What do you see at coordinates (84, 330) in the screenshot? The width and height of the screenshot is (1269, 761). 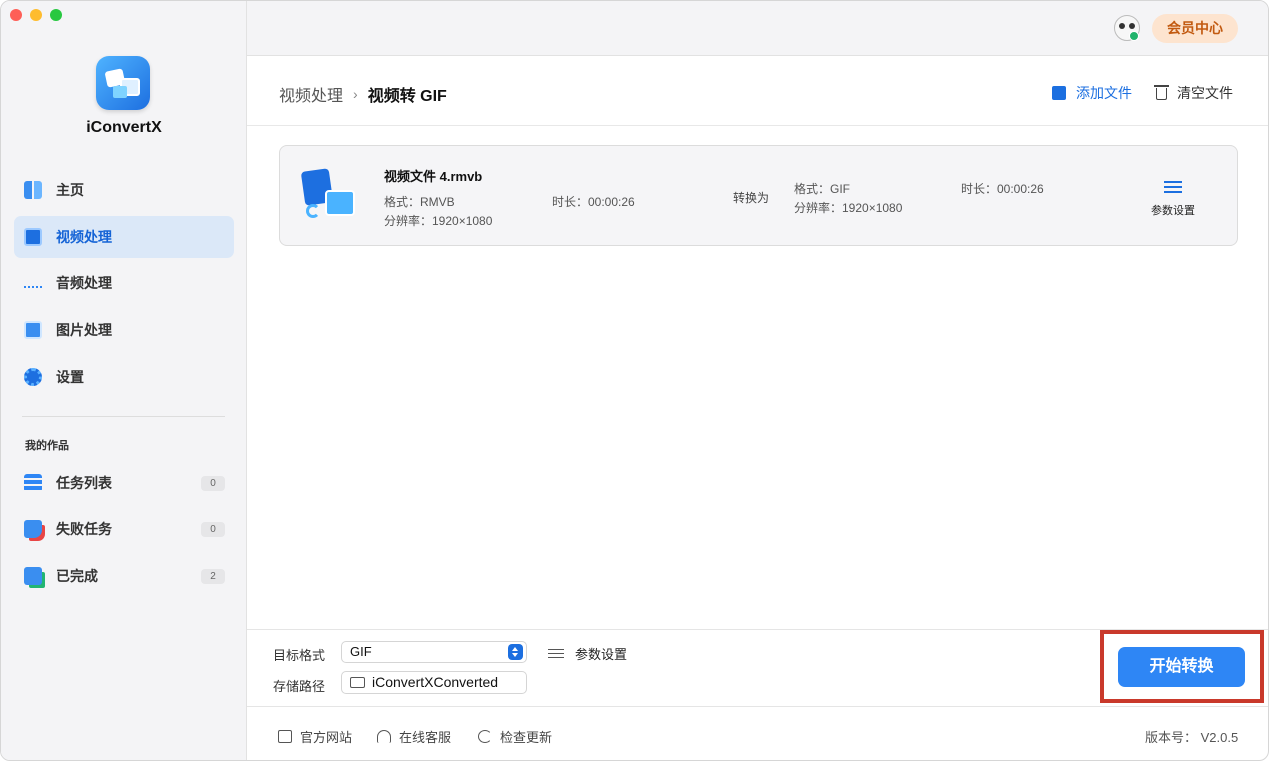 I see `sidebar-item-label: 图片处理` at bounding box center [84, 330].